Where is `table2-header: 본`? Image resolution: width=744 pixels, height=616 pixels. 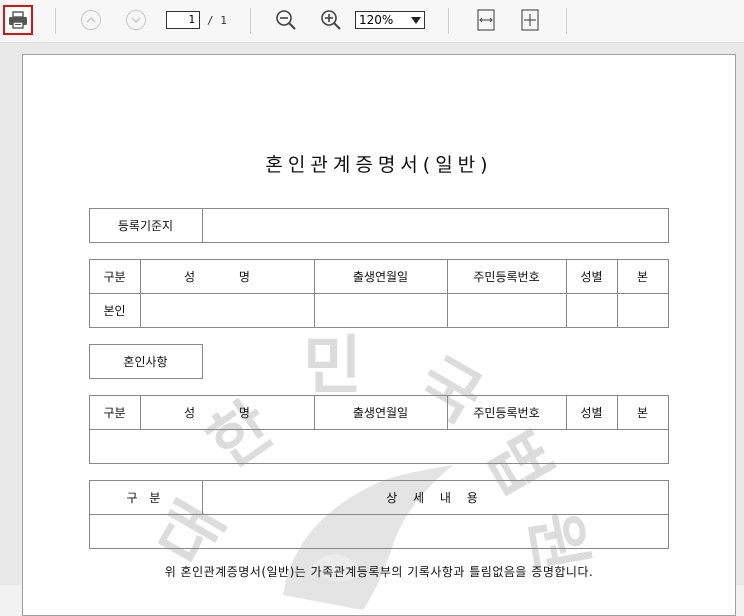
table2-header: 본 is located at coordinates (642, 412).